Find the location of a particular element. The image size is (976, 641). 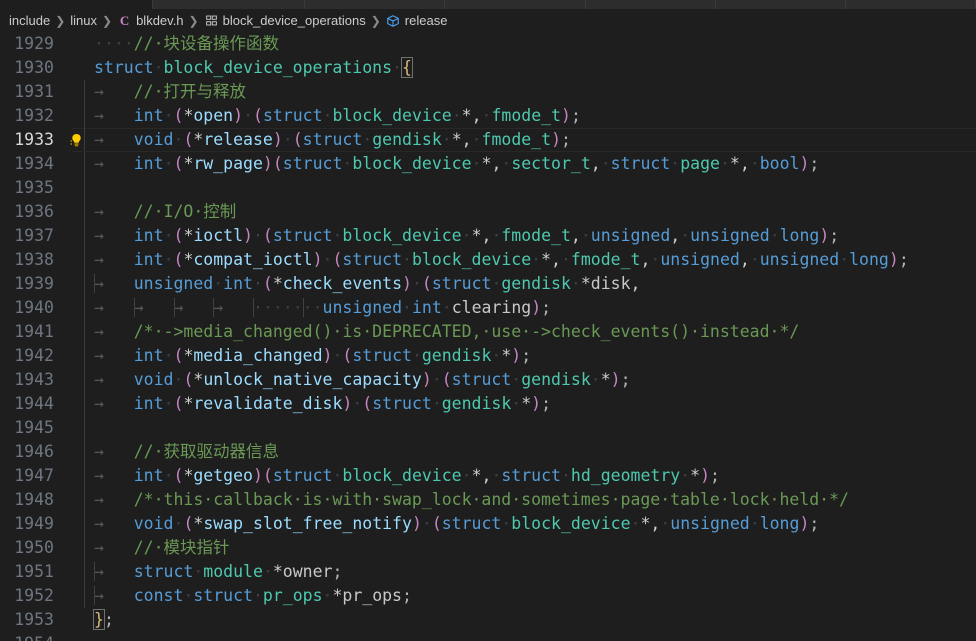

line-number: 1934 is located at coordinates (34, 163).